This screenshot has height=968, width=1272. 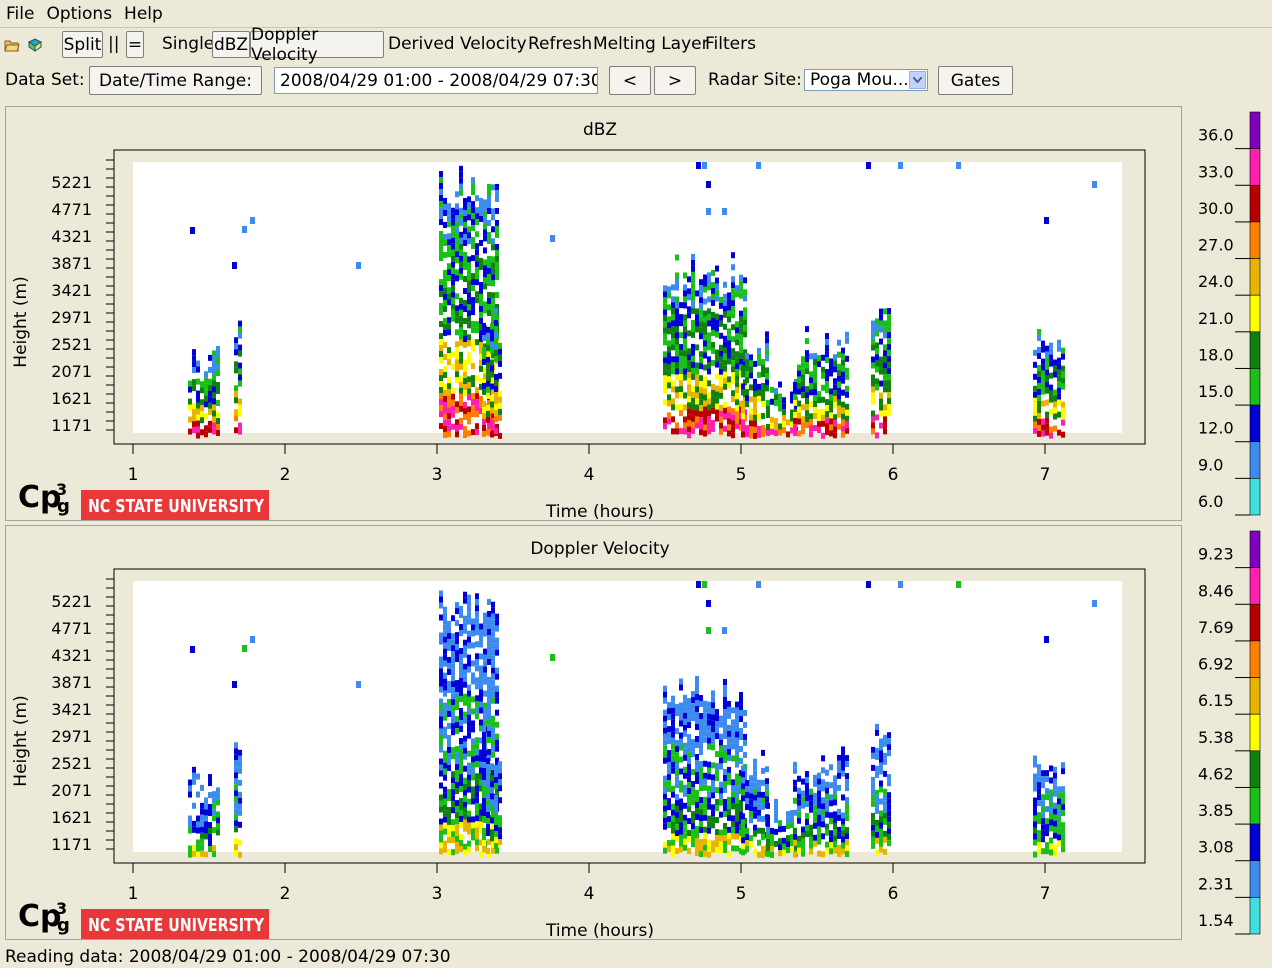 I want to click on gates-button: Gates, so click(x=975, y=80).